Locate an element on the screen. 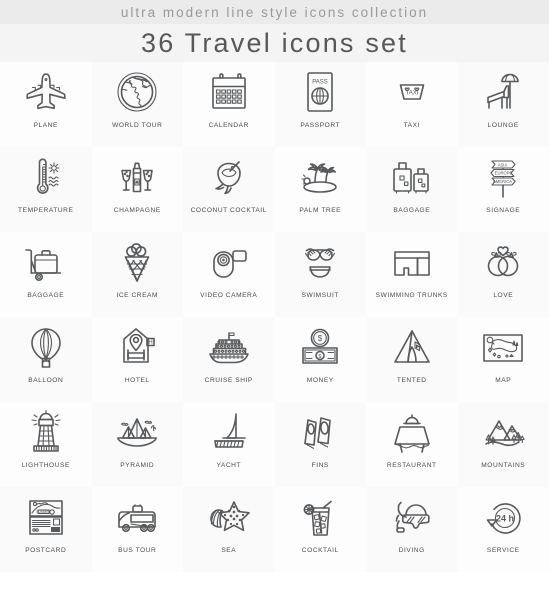 This screenshot has height=600, width=549. 24h-service-icon: 24 h is located at coordinates (503, 518).